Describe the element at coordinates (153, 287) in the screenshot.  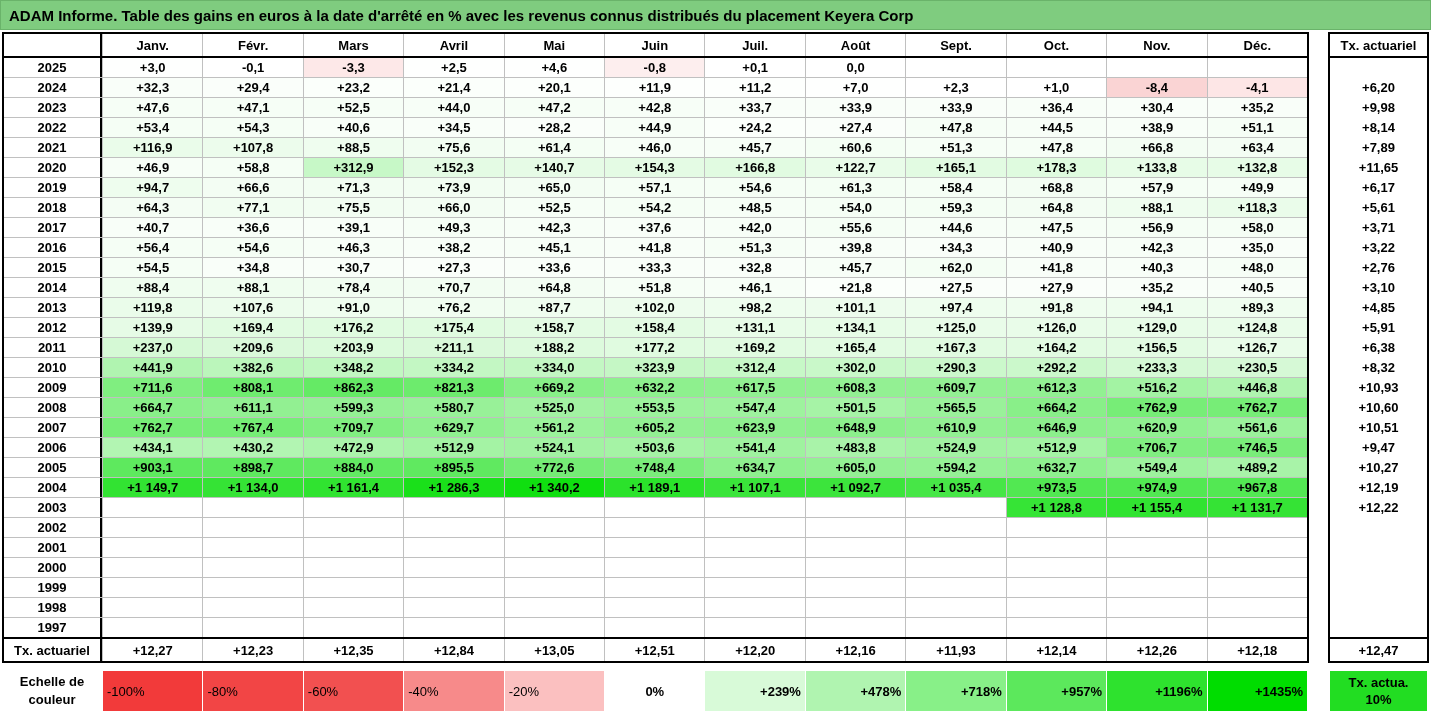
I see `table-cell: +88,4` at that location.